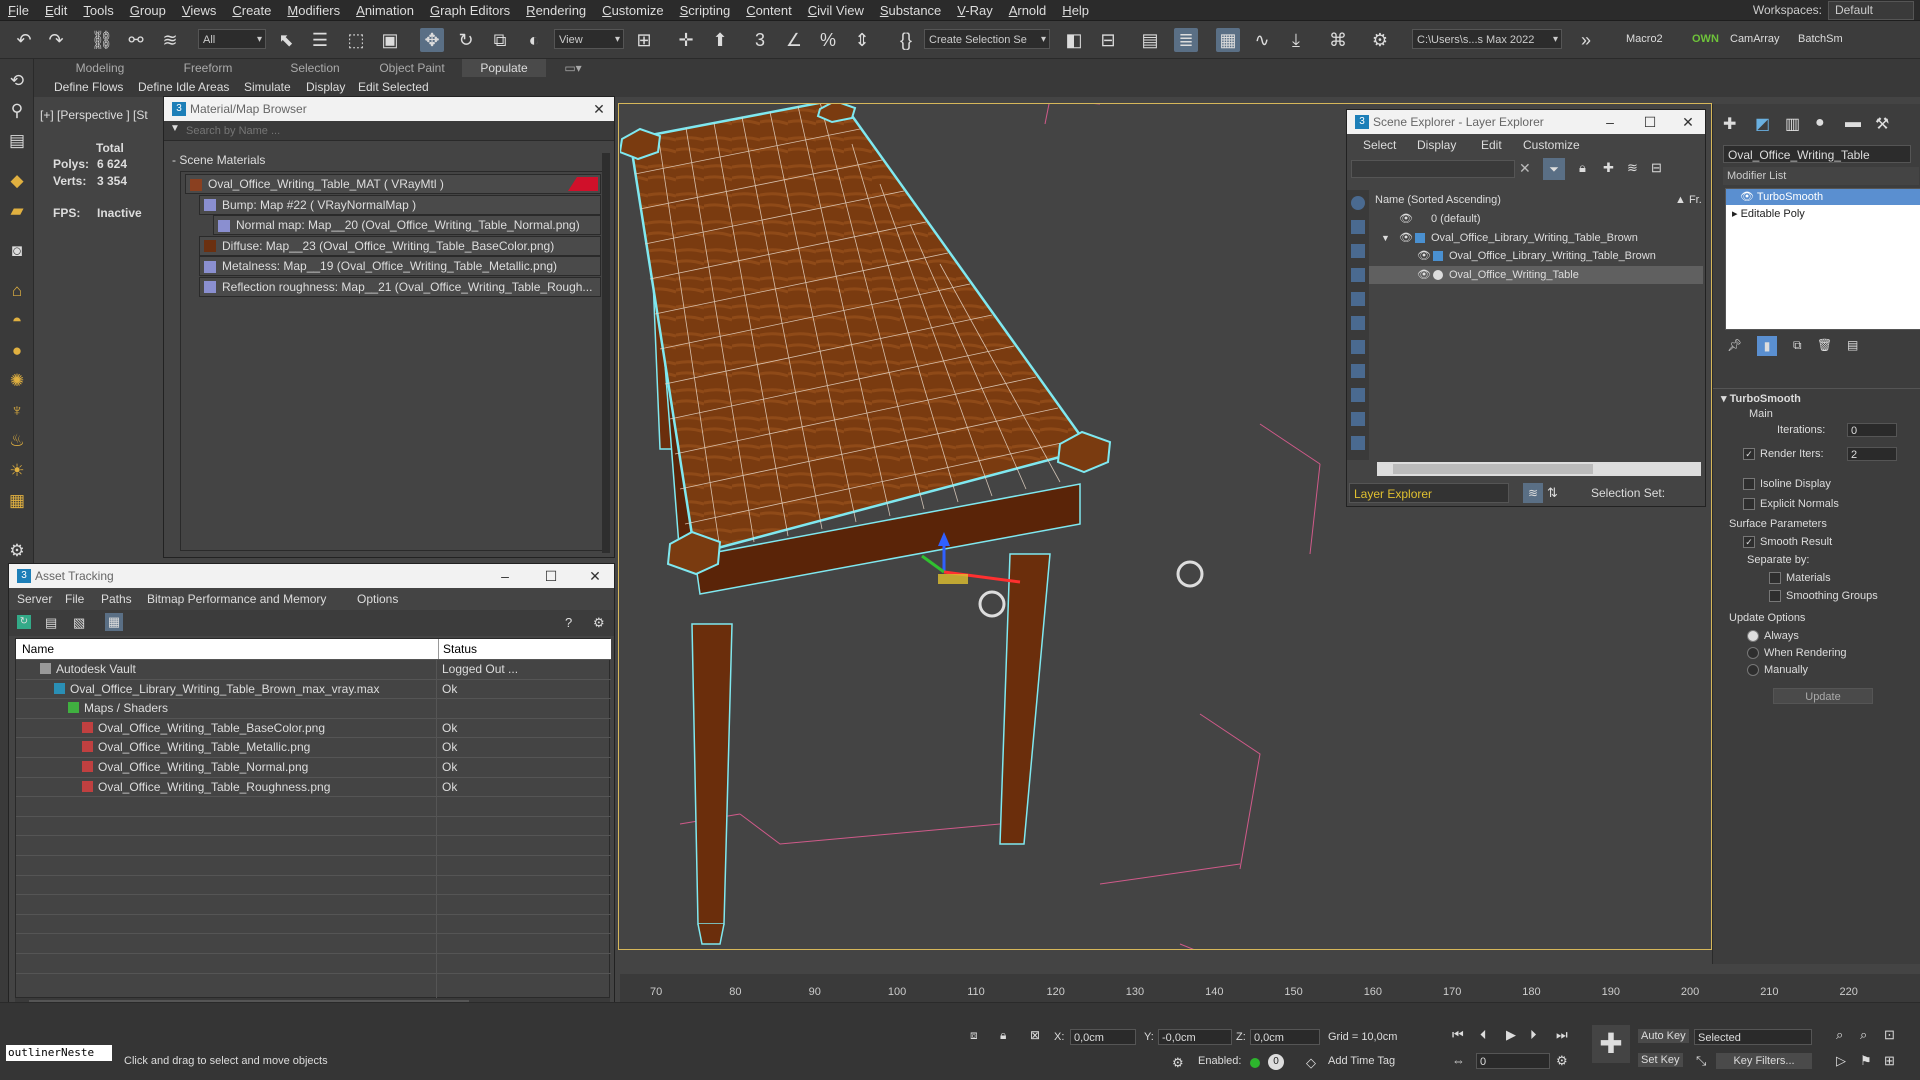  What do you see at coordinates (1311, 1063) in the screenshot?
I see `tag-icon: ◇` at bounding box center [1311, 1063].